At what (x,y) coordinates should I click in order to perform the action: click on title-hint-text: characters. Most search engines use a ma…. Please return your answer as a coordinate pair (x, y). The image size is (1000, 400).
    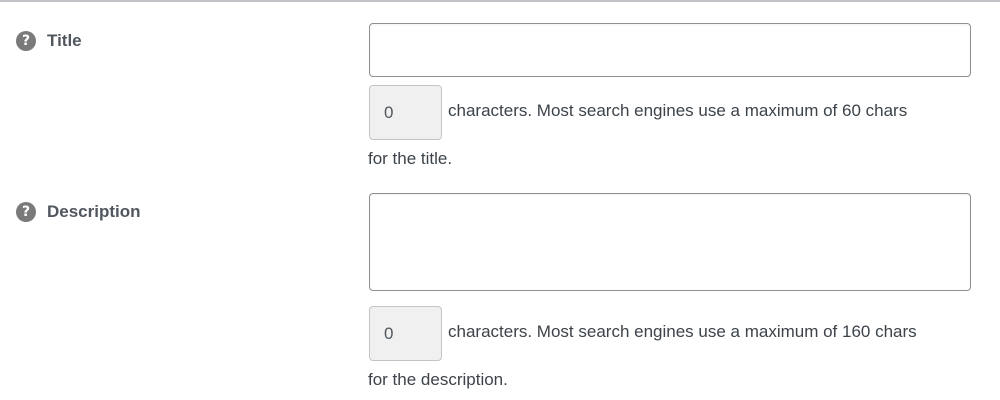
    Looking at the image, I should click on (678, 110).